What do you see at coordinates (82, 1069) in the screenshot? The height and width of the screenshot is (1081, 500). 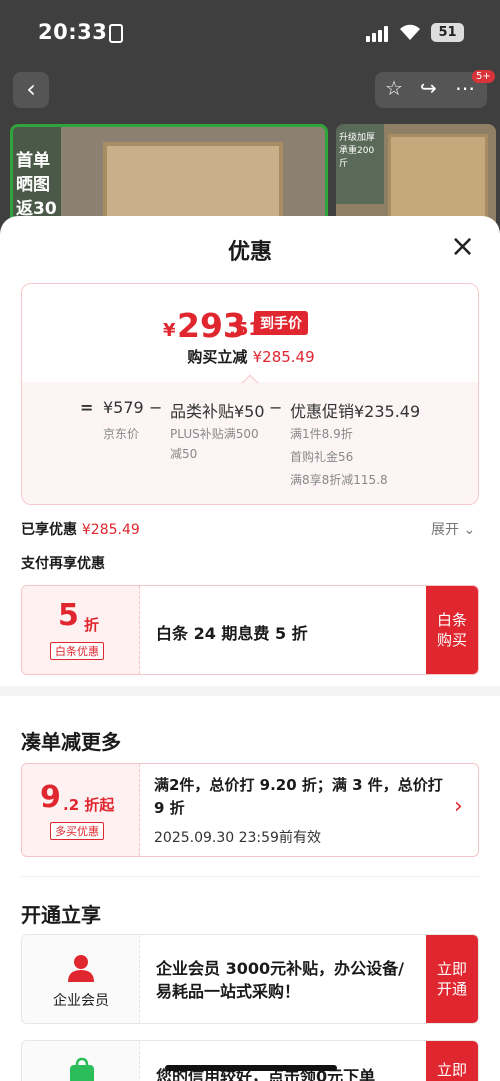 I see `shopping-bag-icon` at bounding box center [82, 1069].